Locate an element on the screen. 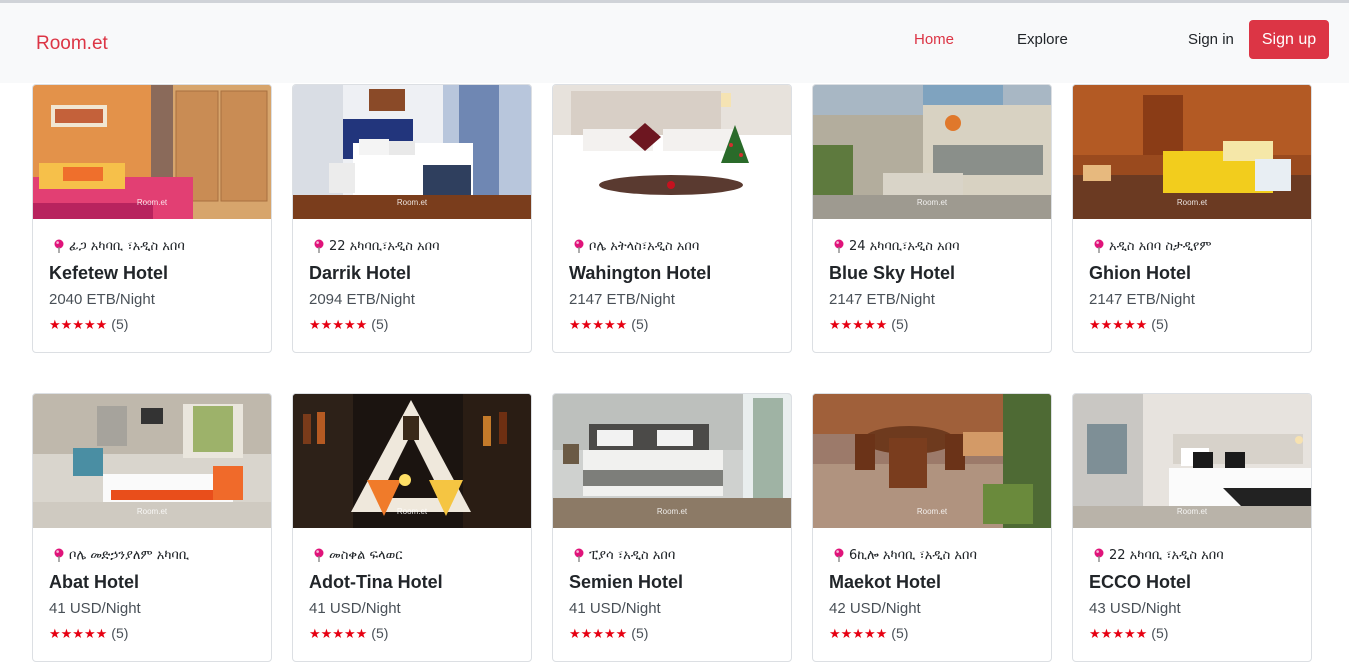 Image resolution: width=1349 pixels, height=662 pixels. hotel-location: 22 አካባቢ ፣አዲስ አበባ is located at coordinates (1158, 555).